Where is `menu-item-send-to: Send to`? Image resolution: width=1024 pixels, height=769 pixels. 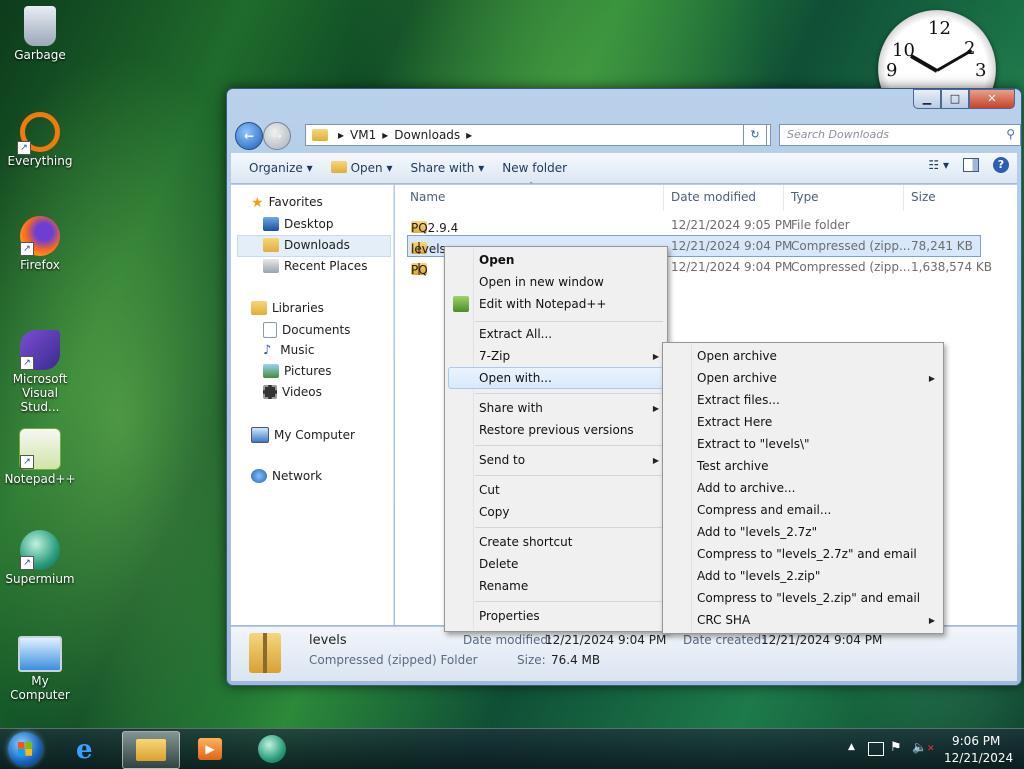 menu-item-send-to: Send to is located at coordinates (502, 460).